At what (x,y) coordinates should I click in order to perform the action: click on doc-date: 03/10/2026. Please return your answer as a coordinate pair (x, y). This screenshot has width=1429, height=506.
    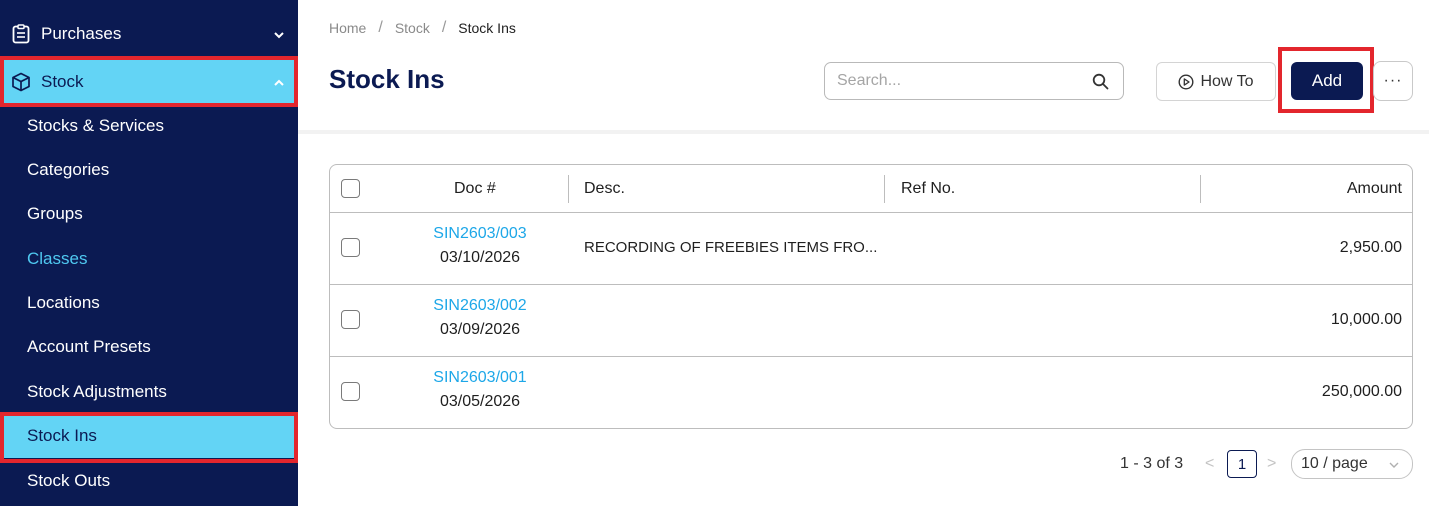
    Looking at the image, I should click on (480, 257).